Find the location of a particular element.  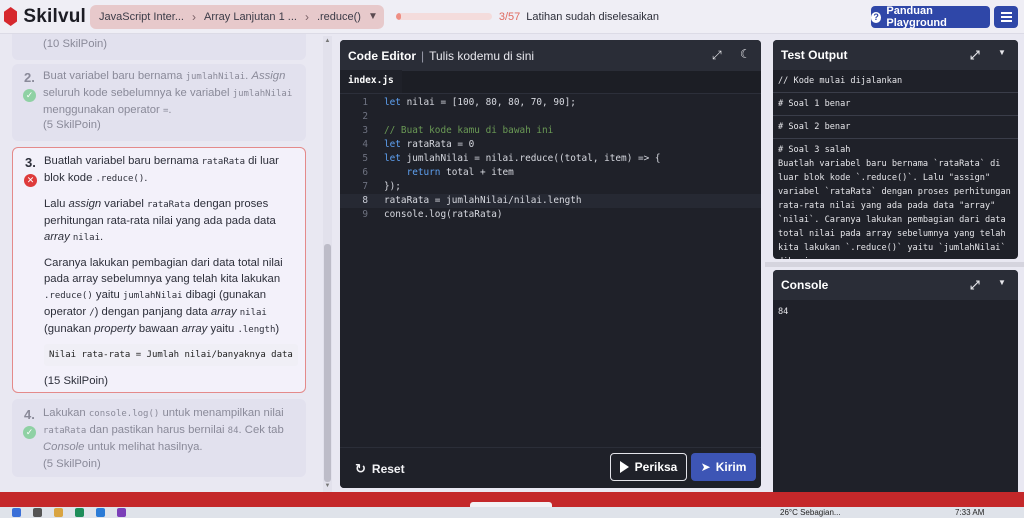

code-text: // Buat kode kamu di bawah ini is located at coordinates (469, 130).